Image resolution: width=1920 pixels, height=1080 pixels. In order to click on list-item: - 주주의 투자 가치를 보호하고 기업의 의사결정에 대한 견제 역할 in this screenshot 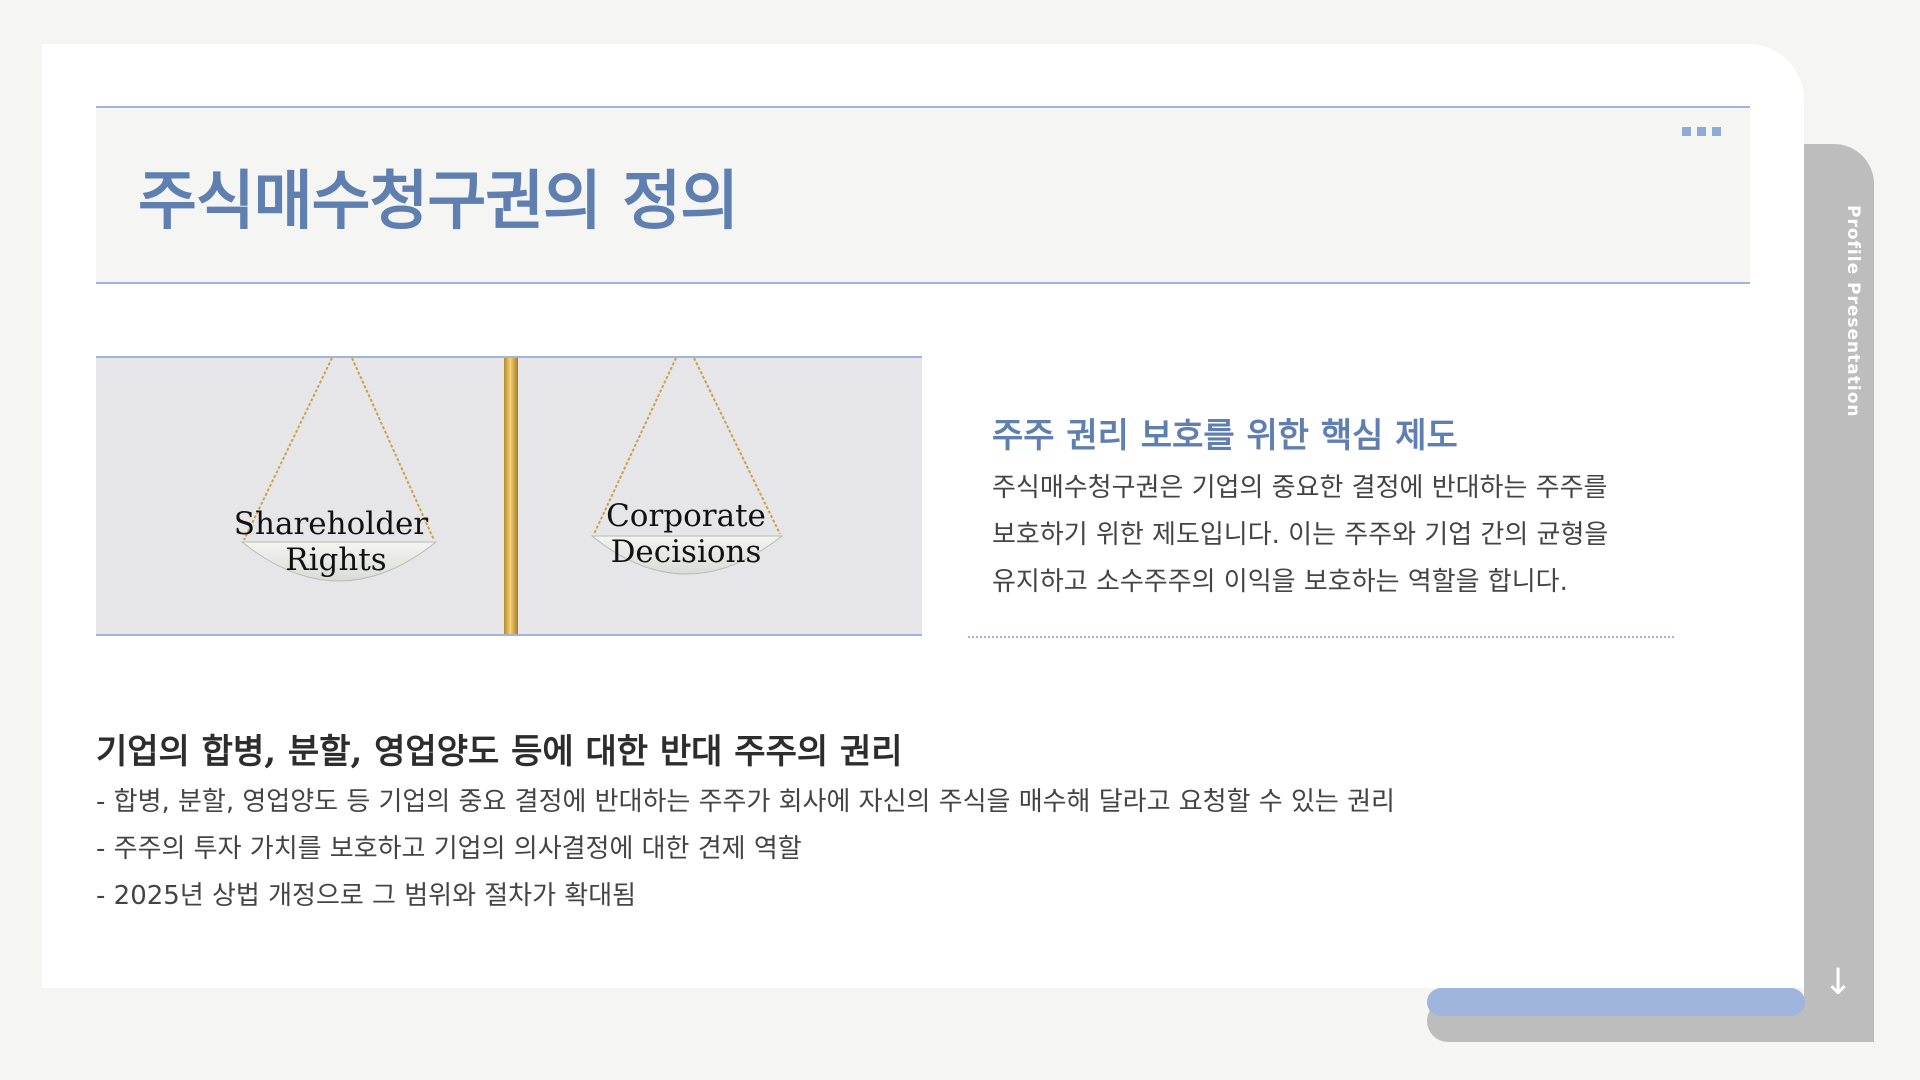, I will do `click(449, 849)`.